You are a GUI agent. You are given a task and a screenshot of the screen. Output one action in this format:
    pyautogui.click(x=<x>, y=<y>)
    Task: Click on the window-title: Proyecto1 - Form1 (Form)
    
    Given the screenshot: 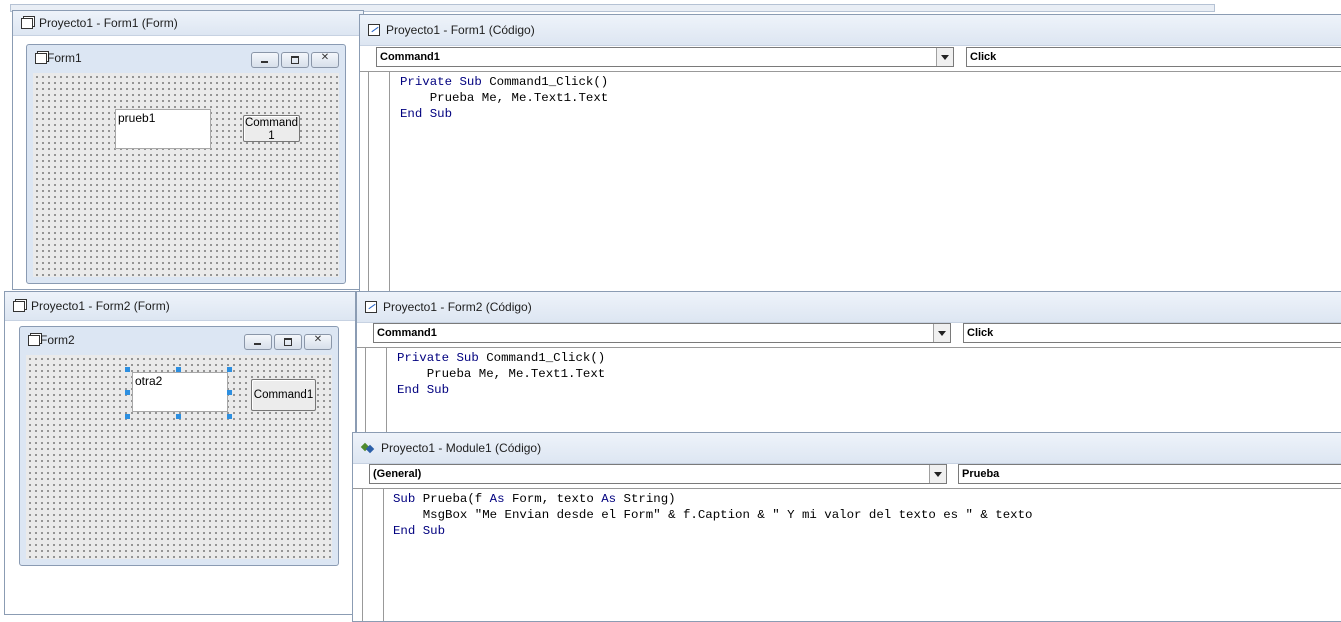 What is the action you would take?
    pyautogui.click(x=108, y=23)
    